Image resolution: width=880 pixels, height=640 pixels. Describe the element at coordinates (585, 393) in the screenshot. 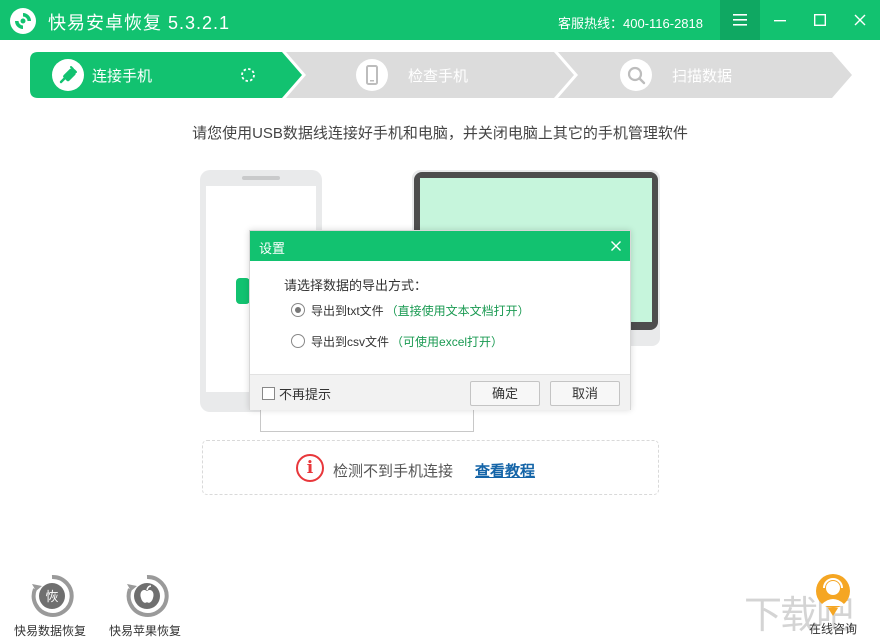

I see `cancel-button: 取消` at that location.